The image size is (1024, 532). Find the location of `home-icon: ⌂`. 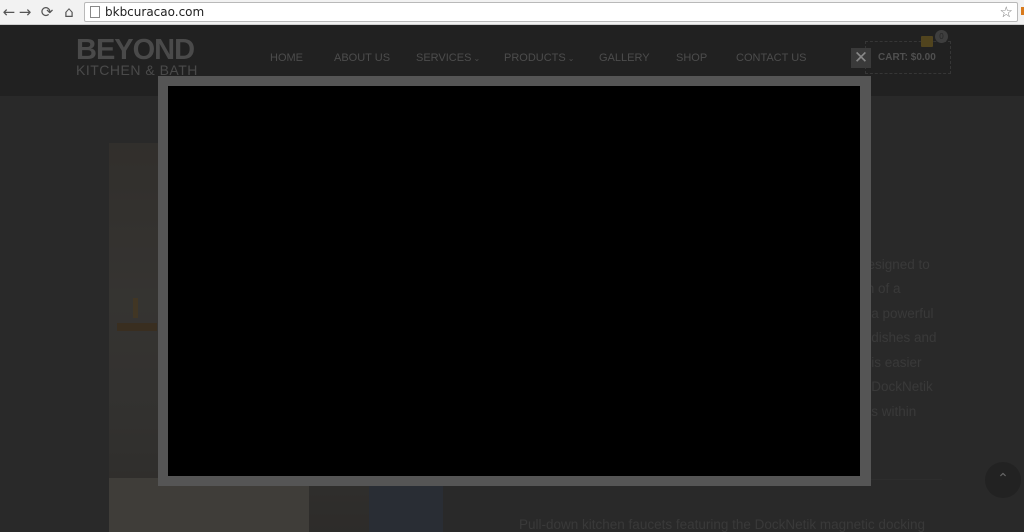

home-icon: ⌂ is located at coordinates (69, 12).